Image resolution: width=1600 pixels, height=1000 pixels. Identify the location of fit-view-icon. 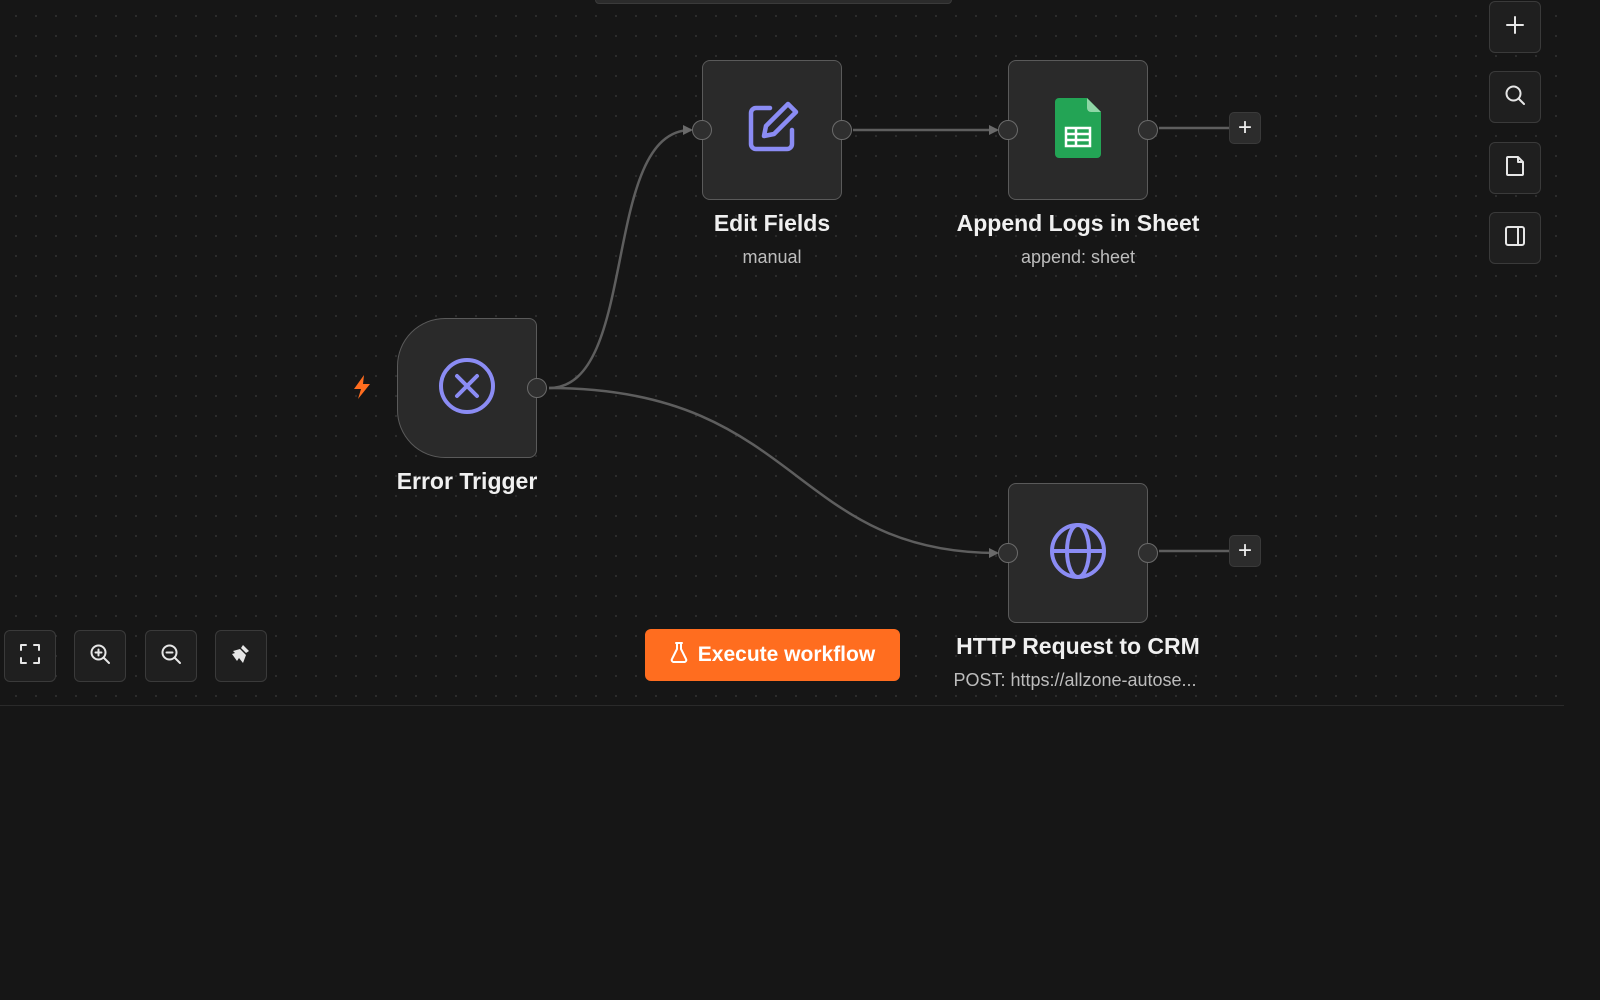
(30, 656).